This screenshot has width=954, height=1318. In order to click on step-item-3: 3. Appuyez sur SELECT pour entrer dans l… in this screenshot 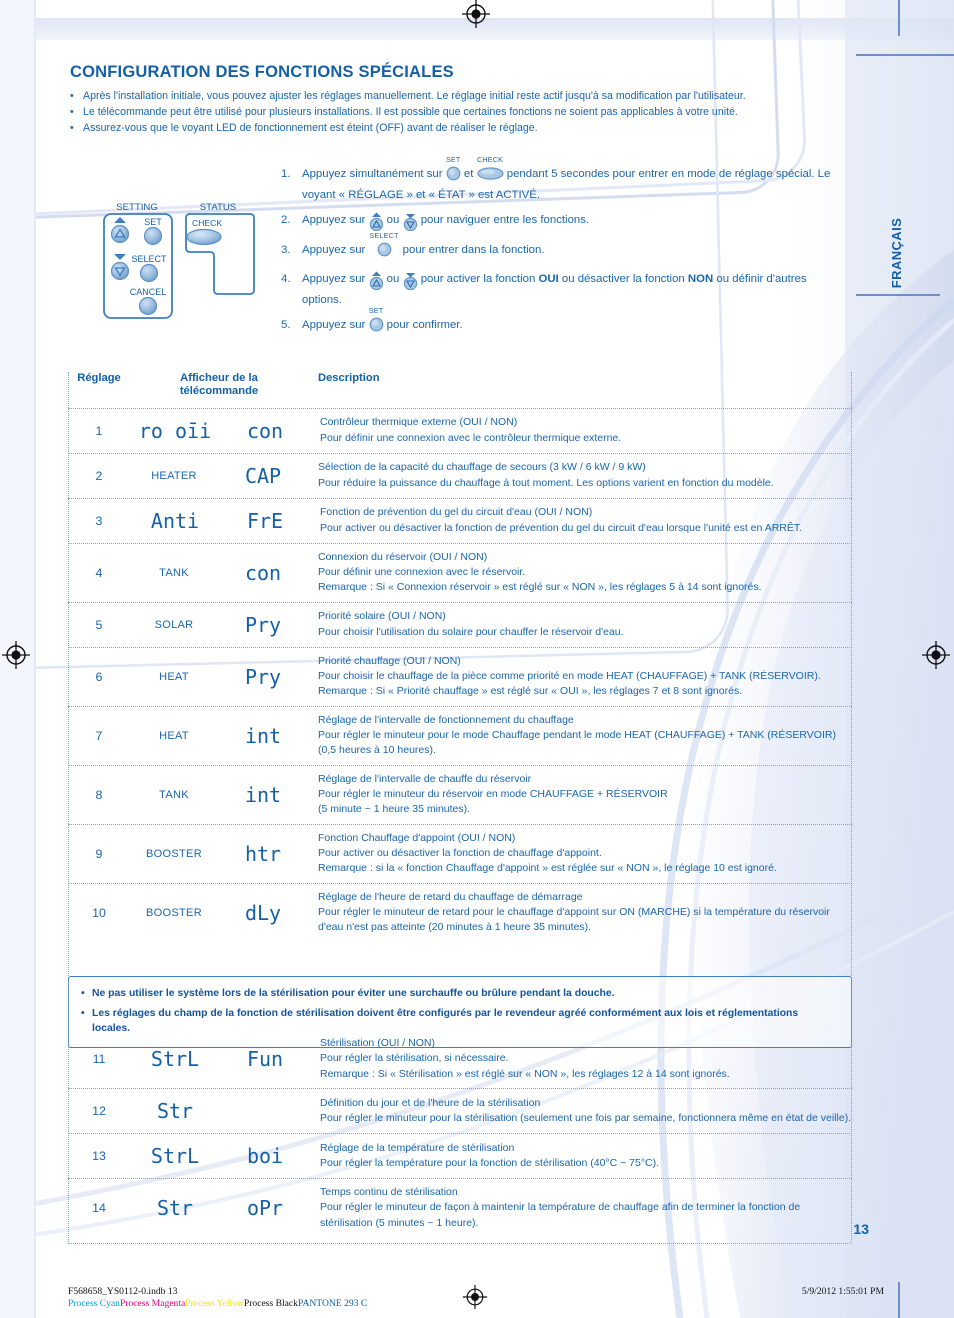, I will do `click(561, 247)`.